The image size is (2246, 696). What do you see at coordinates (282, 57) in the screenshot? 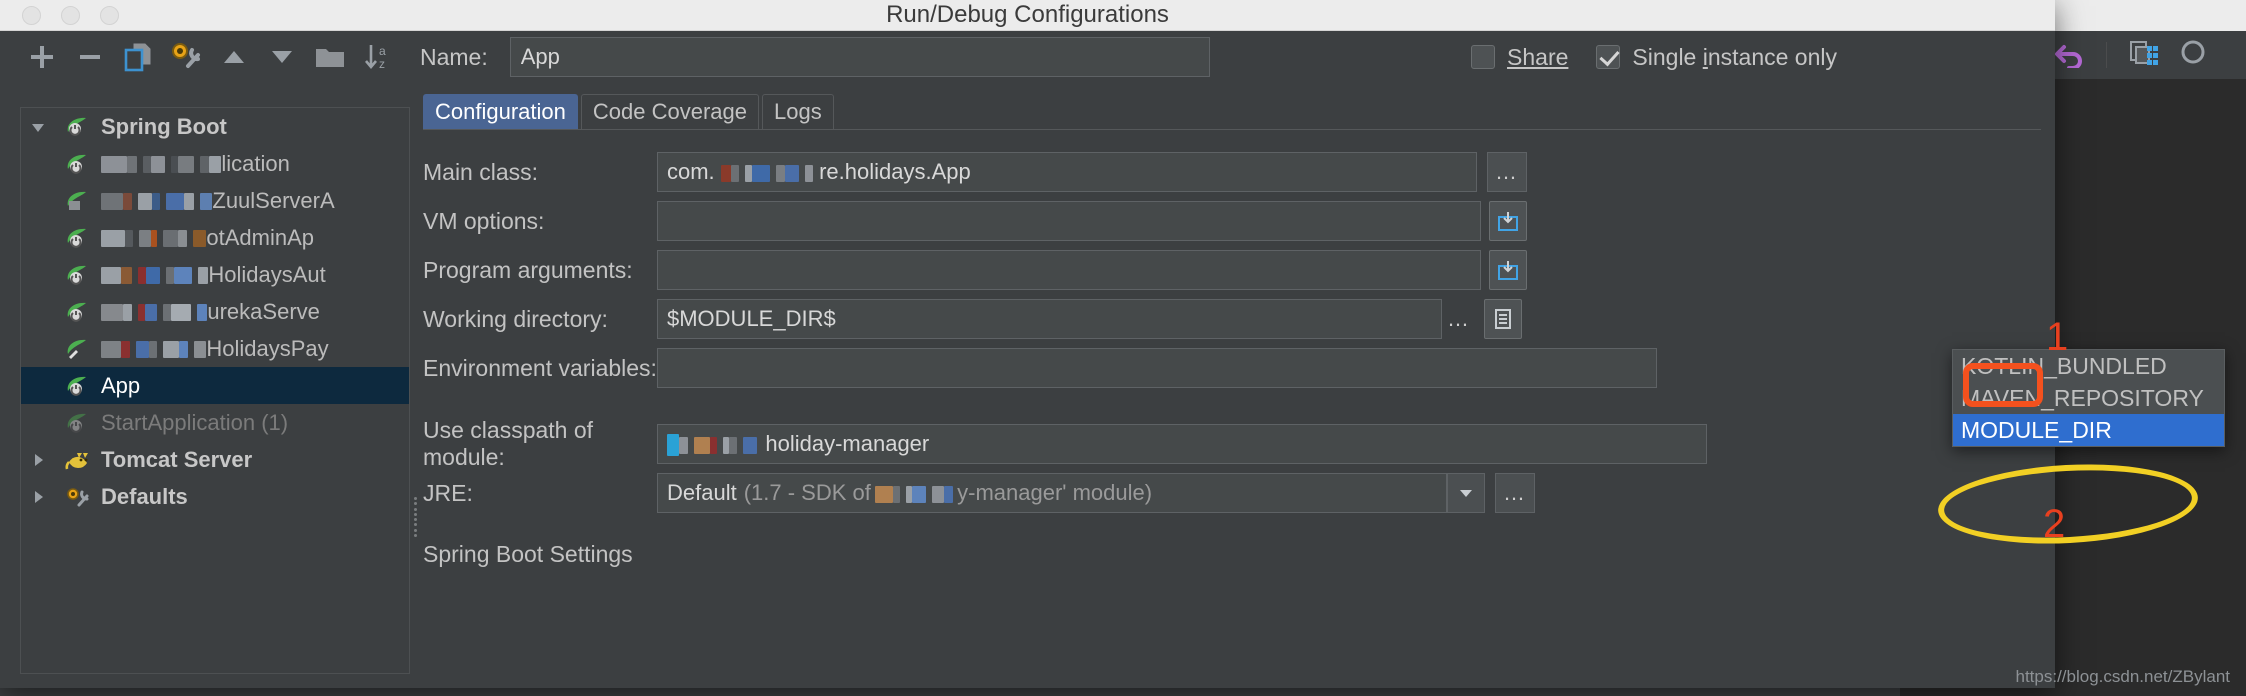
I see `move-down-button` at bounding box center [282, 57].